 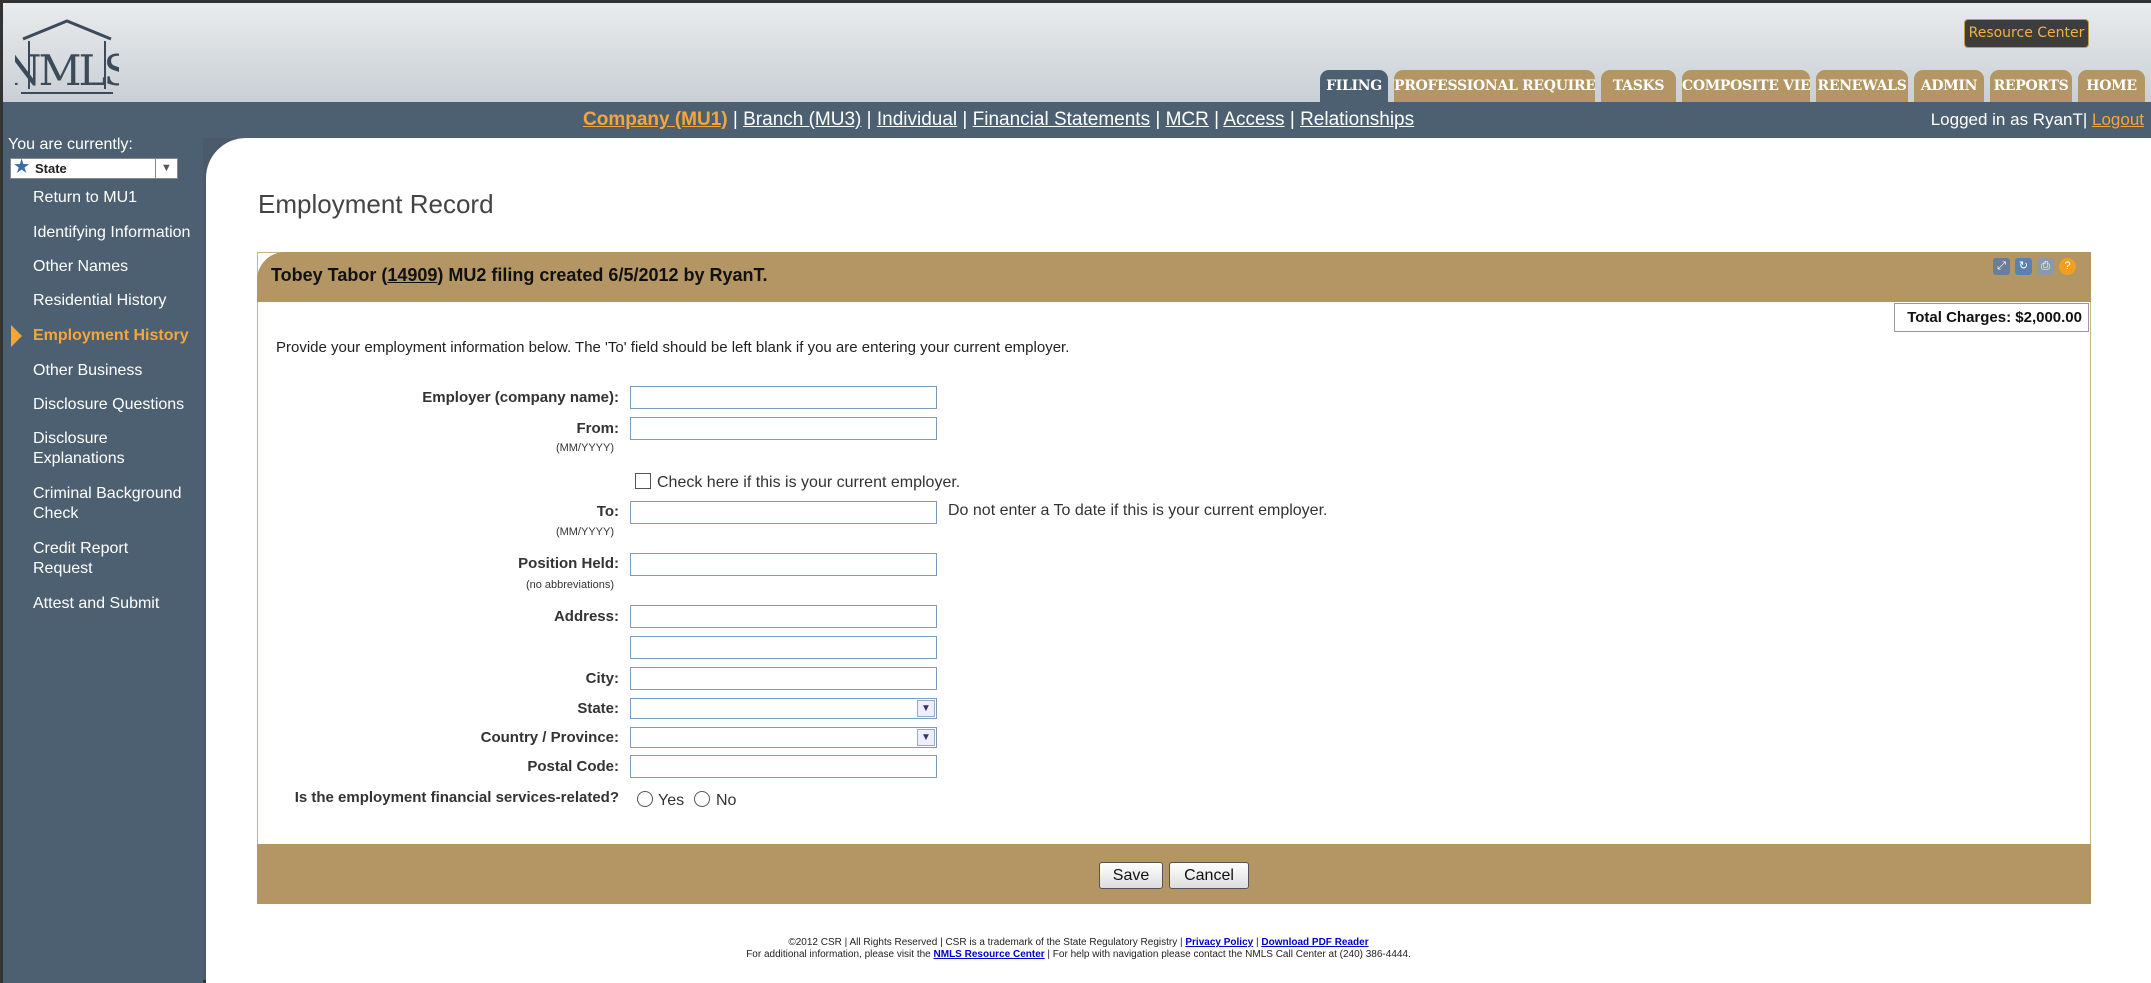 I want to click on filing-id-link: 14909, so click(x=412, y=275).